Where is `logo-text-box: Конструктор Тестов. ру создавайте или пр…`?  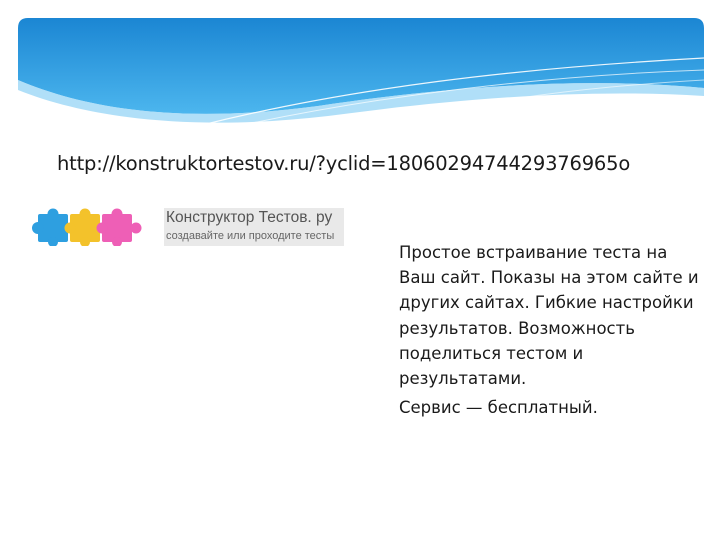 logo-text-box: Конструктор Тестов. ру создавайте или пр… is located at coordinates (254, 227).